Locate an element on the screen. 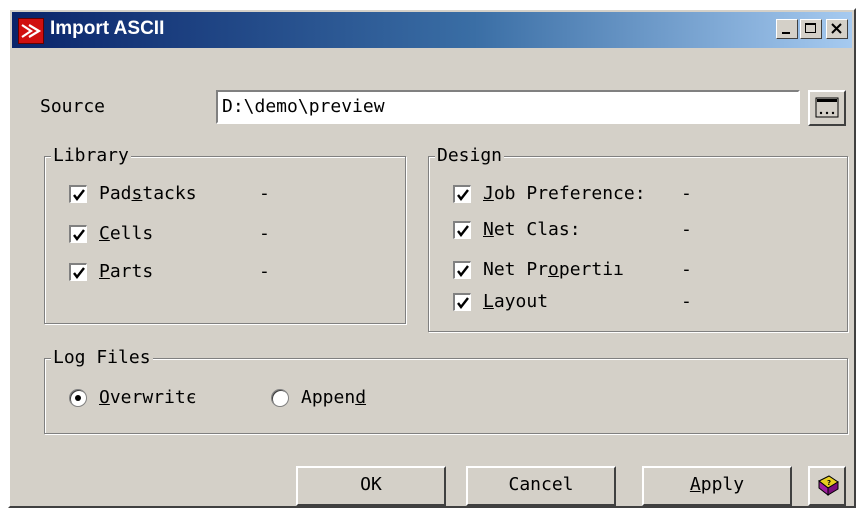 The height and width of the screenshot is (514, 860). design-group-title: Design is located at coordinates (470, 155).